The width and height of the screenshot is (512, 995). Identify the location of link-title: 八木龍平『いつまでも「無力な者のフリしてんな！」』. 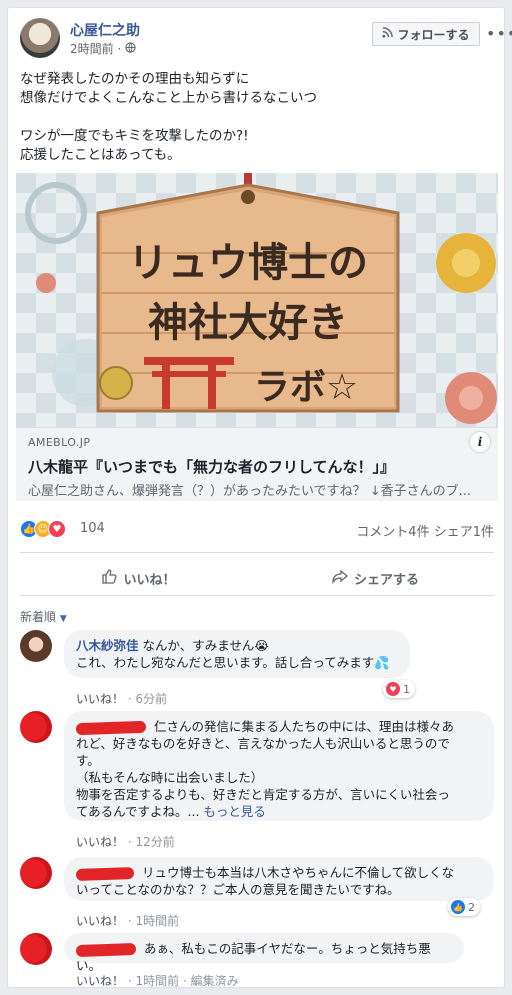
(211, 466).